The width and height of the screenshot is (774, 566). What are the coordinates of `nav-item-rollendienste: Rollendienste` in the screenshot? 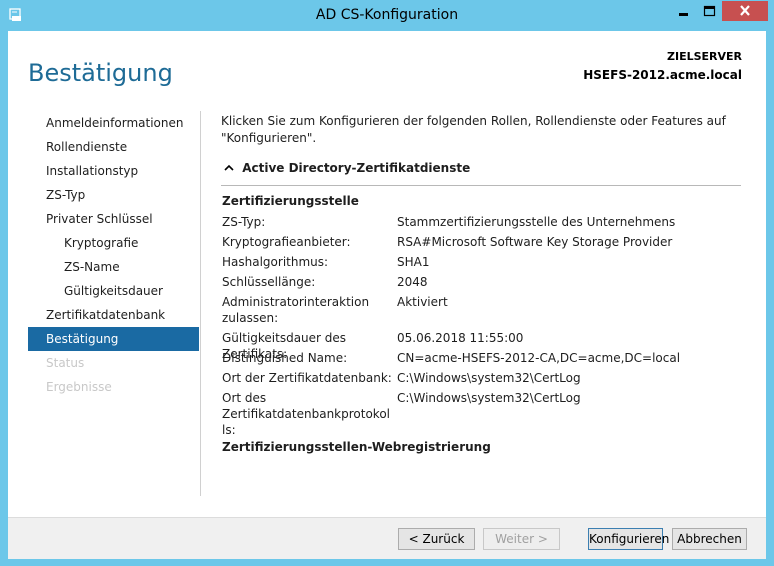 It's located at (113, 147).